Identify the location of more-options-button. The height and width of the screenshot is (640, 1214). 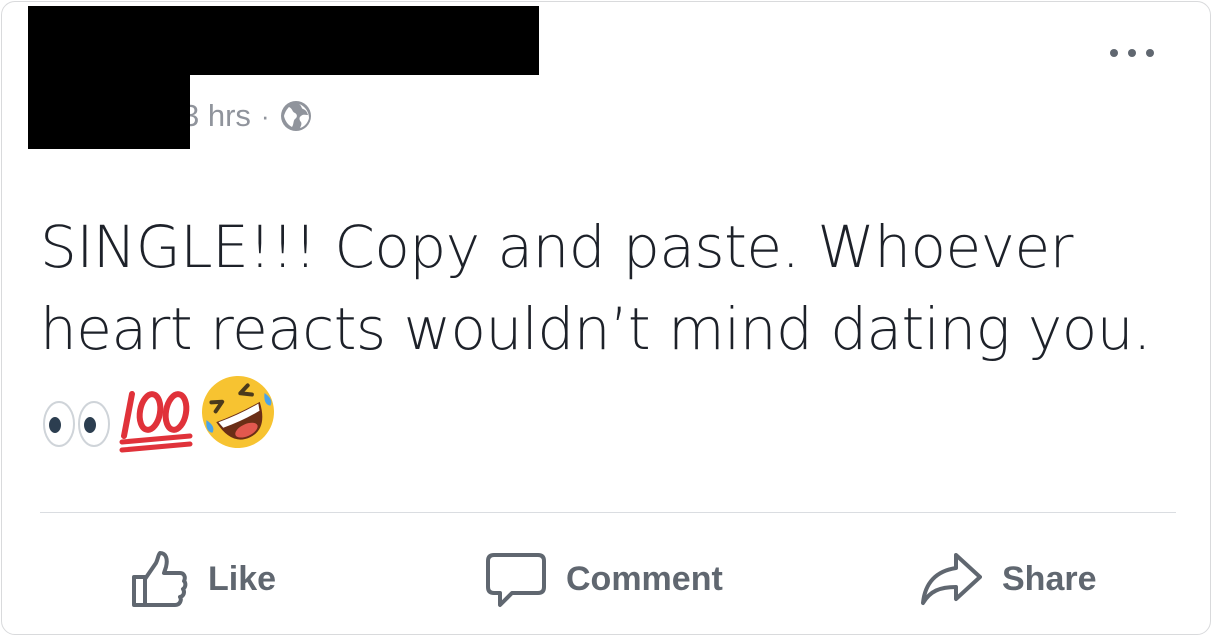
(1132, 53).